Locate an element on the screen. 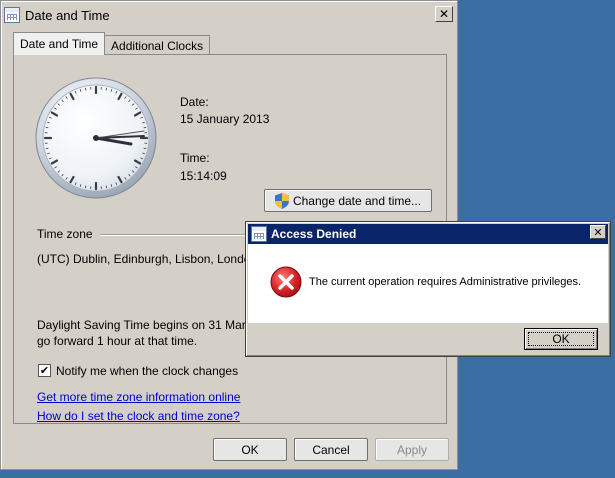 This screenshot has width=615, height=478. time-value: 15:14:09 is located at coordinates (203, 176).